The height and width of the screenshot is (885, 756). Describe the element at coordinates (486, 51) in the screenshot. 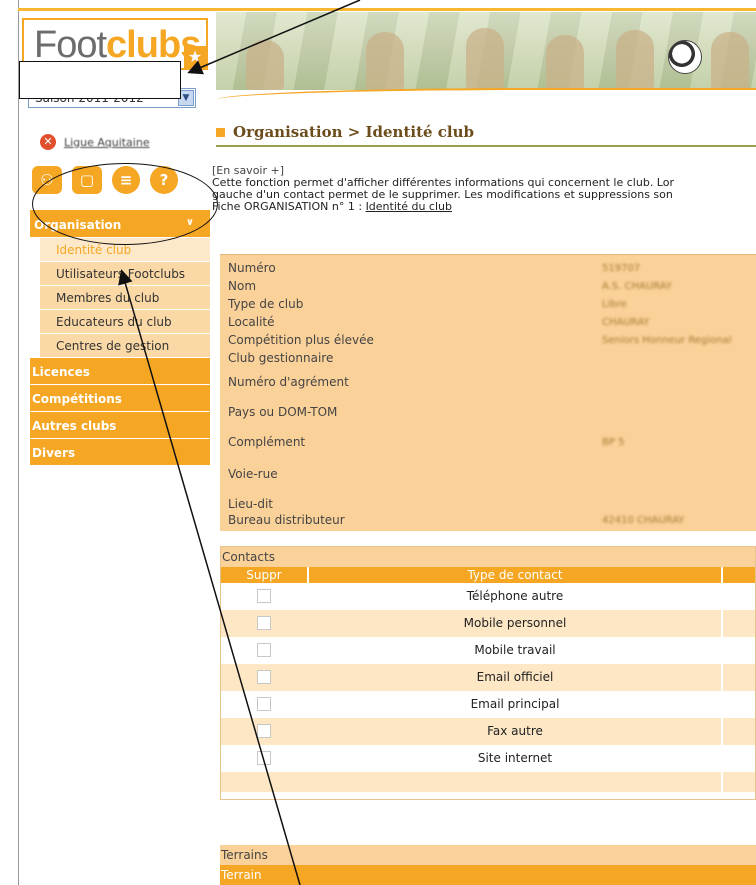

I see `header-banner` at that location.